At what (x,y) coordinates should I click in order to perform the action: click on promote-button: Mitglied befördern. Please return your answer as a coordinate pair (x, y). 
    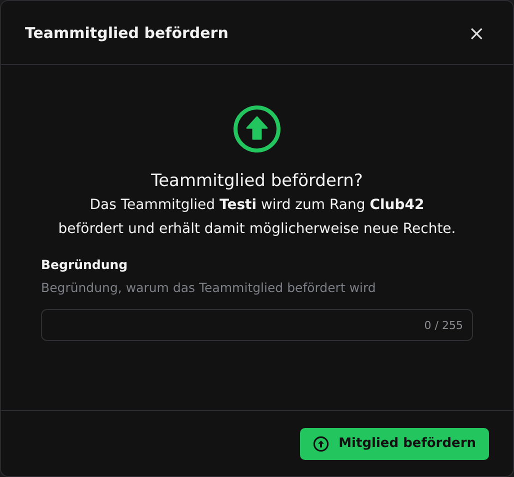
    Looking at the image, I should click on (394, 444).